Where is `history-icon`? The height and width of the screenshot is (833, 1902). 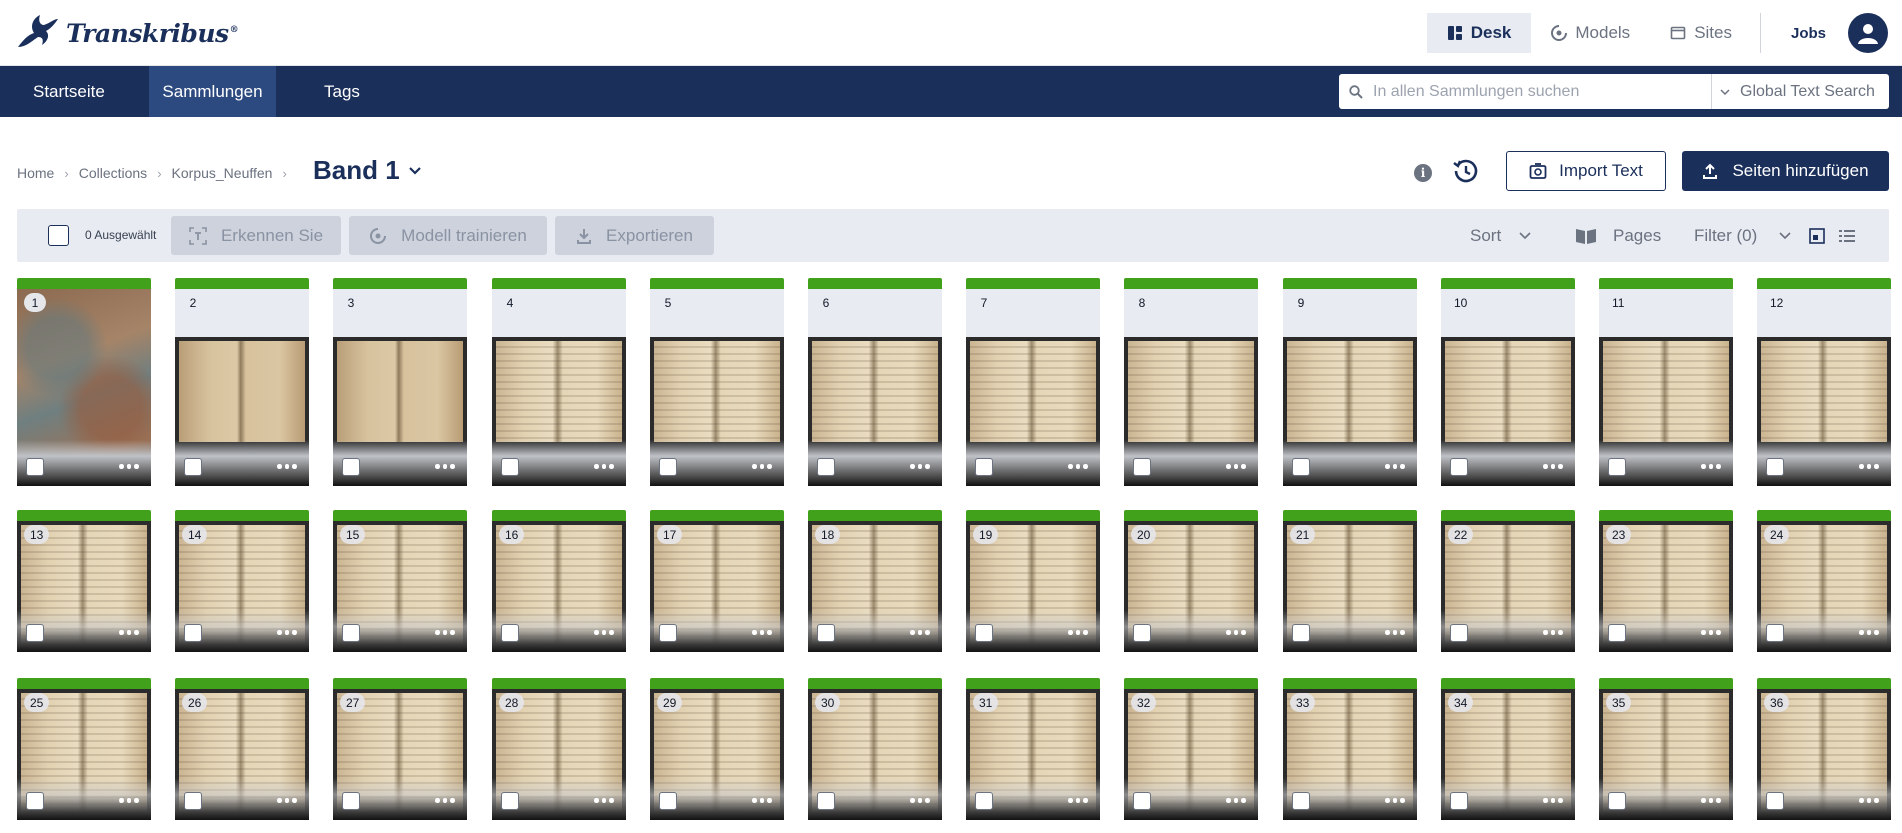
history-icon is located at coordinates (1466, 173).